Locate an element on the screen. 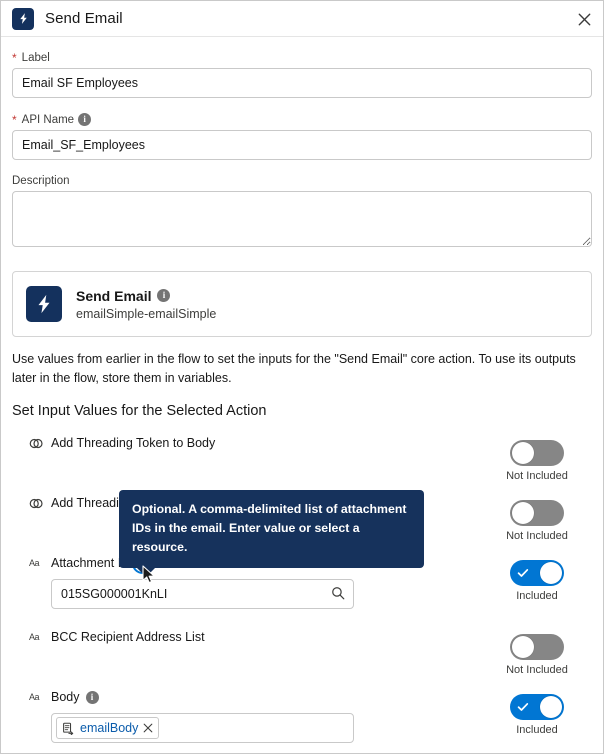 The width and height of the screenshot is (604, 754). description-textarea is located at coordinates (302, 219).